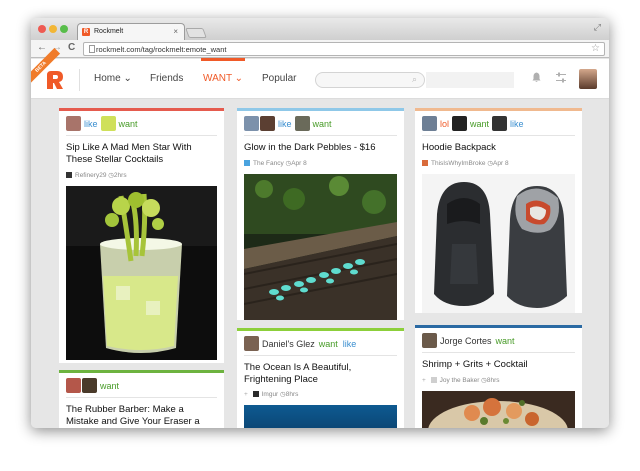 Image resolution: width=640 pixels, height=471 pixels. Describe the element at coordinates (498, 409) in the screenshot. I see `shrimp-grits-photo` at that location.